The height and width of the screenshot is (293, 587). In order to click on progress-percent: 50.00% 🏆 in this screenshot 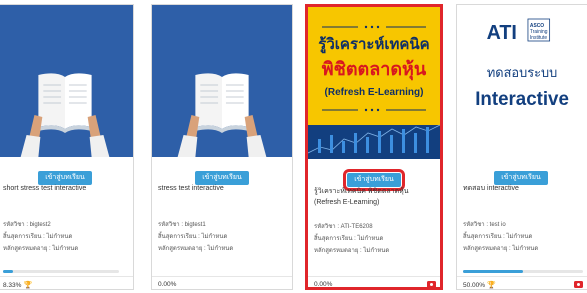, I will do `click(479, 285)`.